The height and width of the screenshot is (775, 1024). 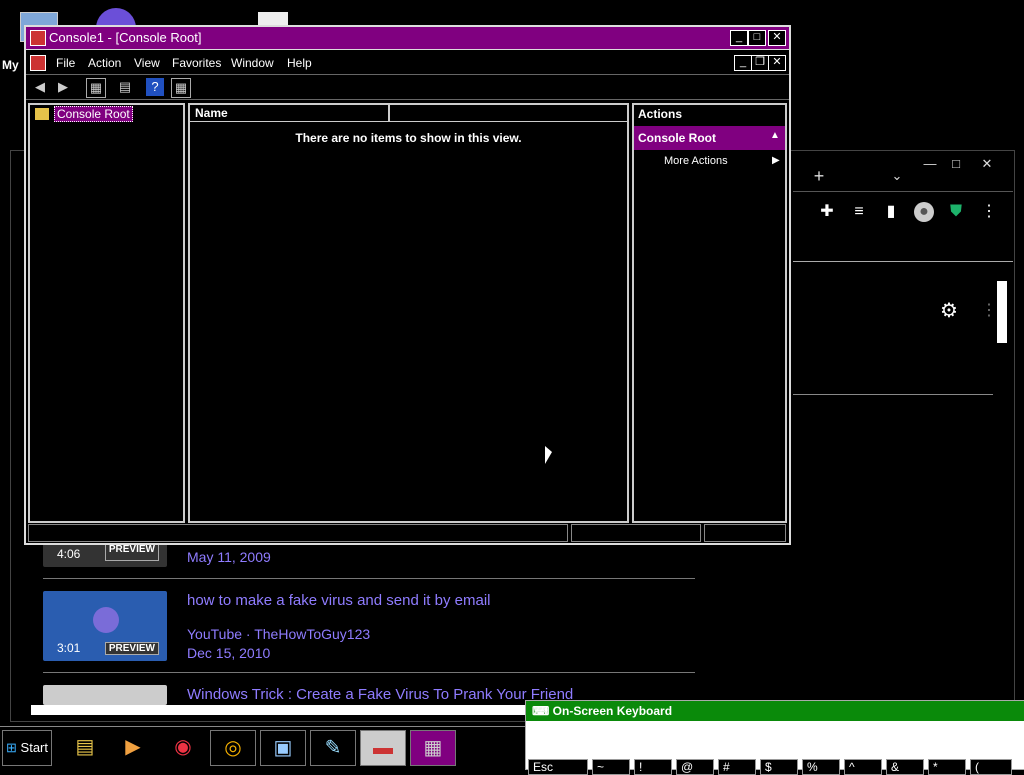 I want to click on key-caret: ^, so click(x=863, y=767).